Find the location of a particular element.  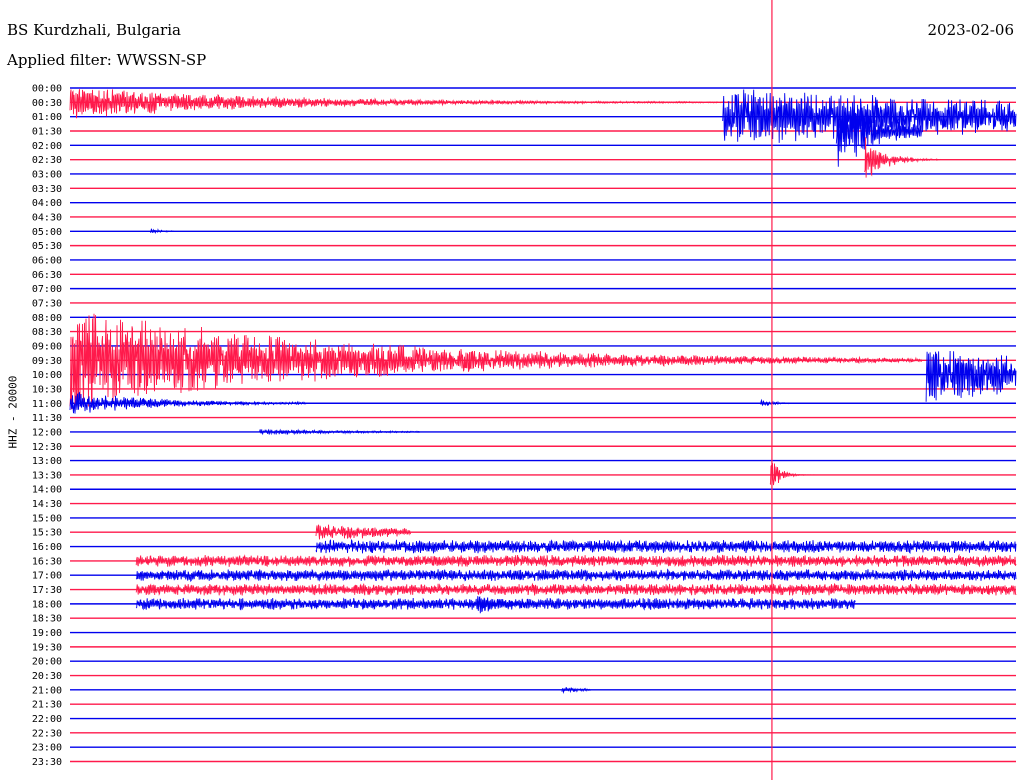

time-tick-label: 19:00 is located at coordinates (47, 633).